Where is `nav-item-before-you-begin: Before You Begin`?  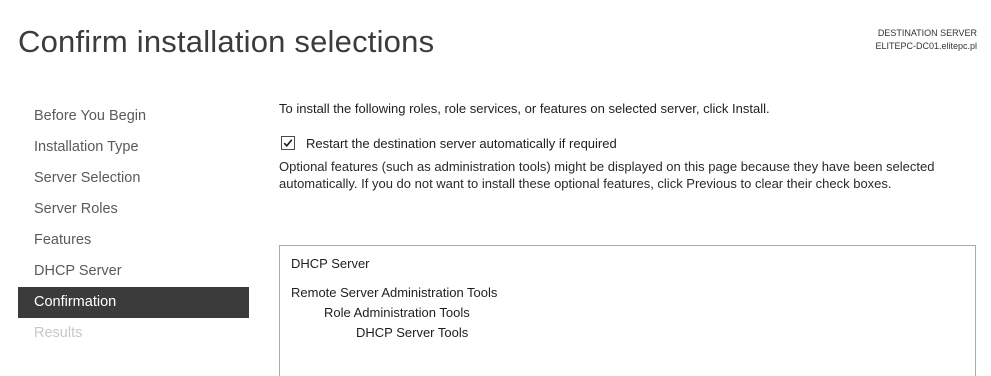
nav-item-before-you-begin: Before You Begin is located at coordinates (133, 116).